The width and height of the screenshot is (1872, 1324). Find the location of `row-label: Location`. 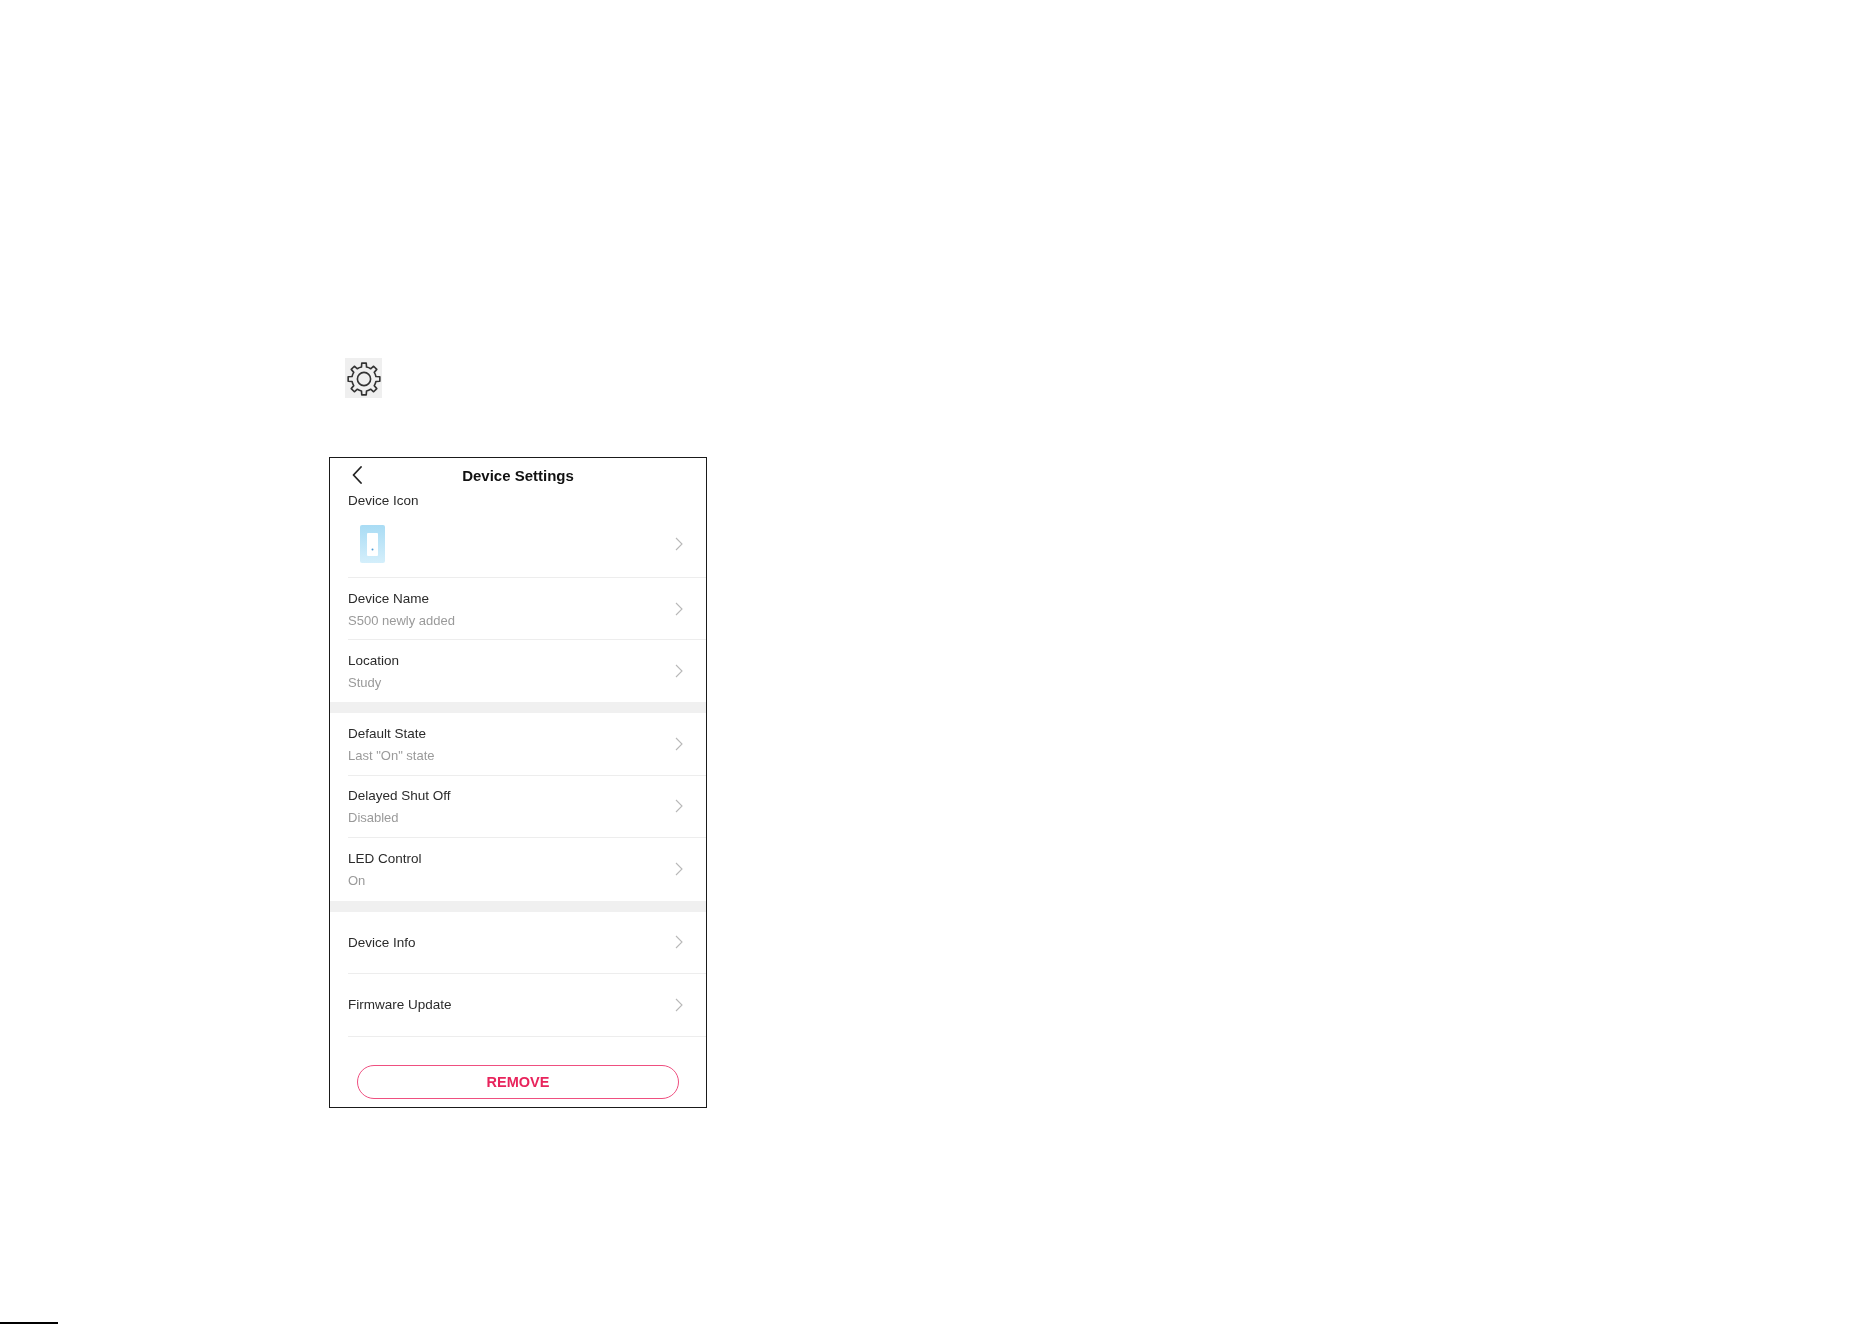

row-label: Location is located at coordinates (374, 660).